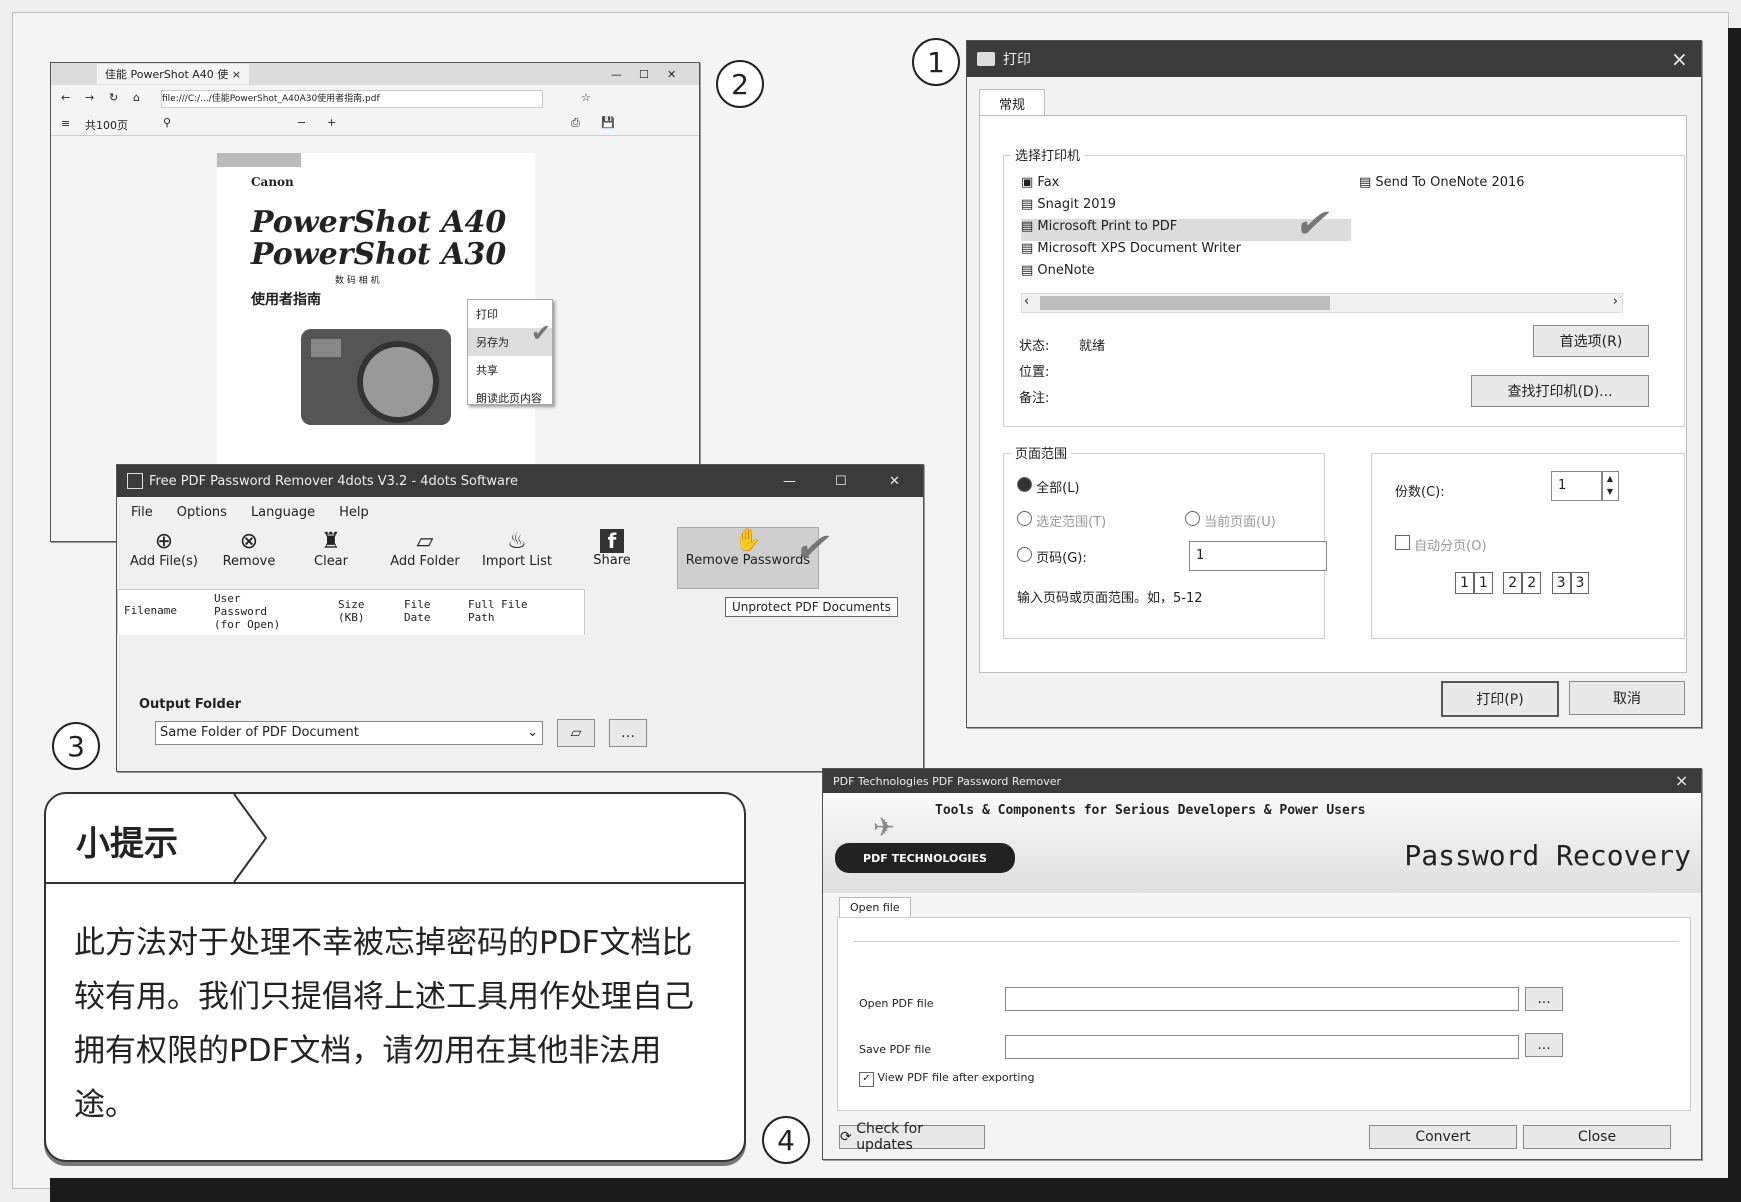  I want to click on tab-open-file: Open file, so click(875, 907).